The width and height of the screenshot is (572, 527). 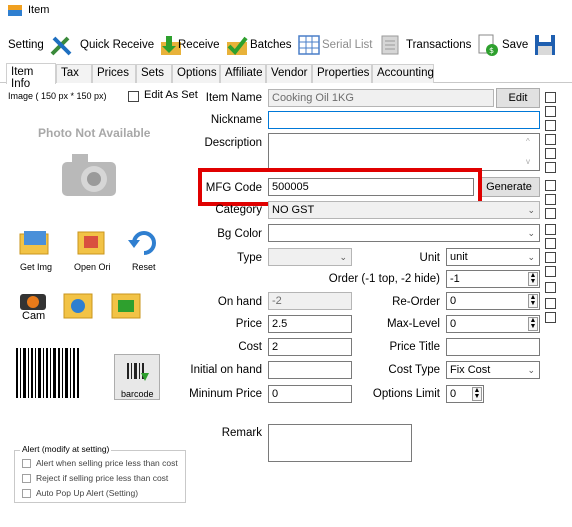 What do you see at coordinates (243, 73) in the screenshot?
I see `tab-affiliate: Affiliate` at bounding box center [243, 73].